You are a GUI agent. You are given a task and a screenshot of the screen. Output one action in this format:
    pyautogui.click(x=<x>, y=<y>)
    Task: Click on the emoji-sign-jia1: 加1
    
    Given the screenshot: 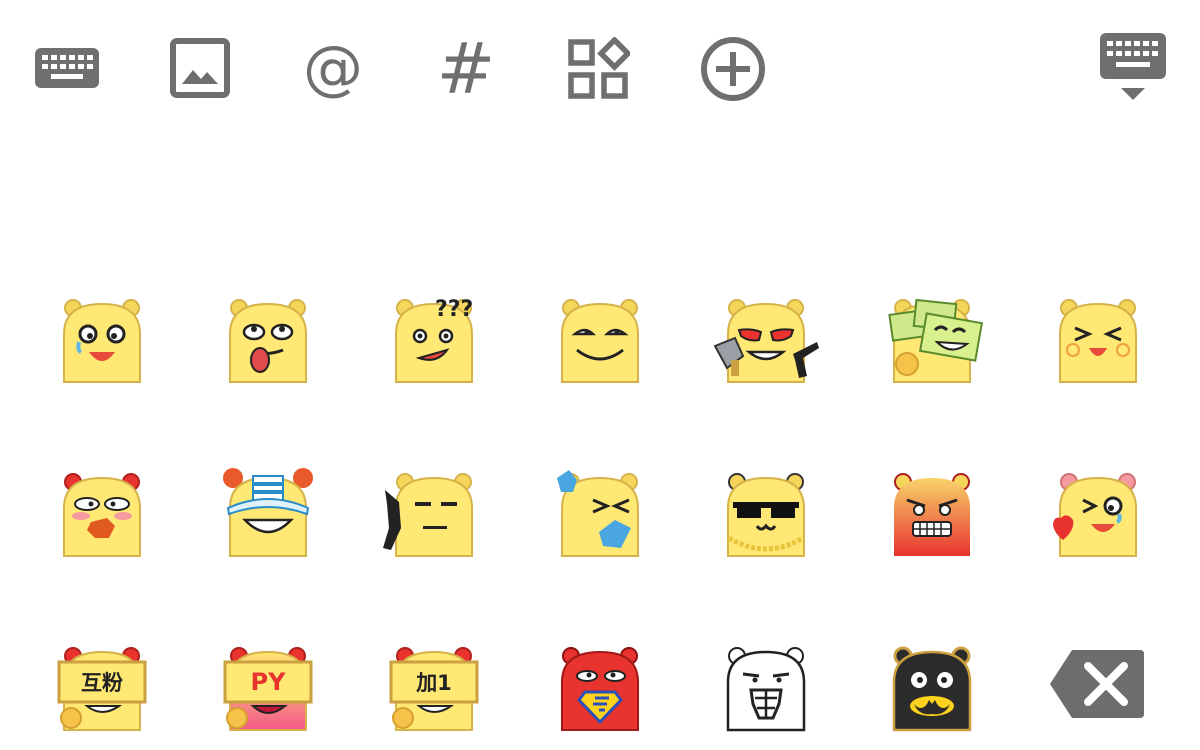 What is the action you would take?
    pyautogui.click(x=434, y=687)
    